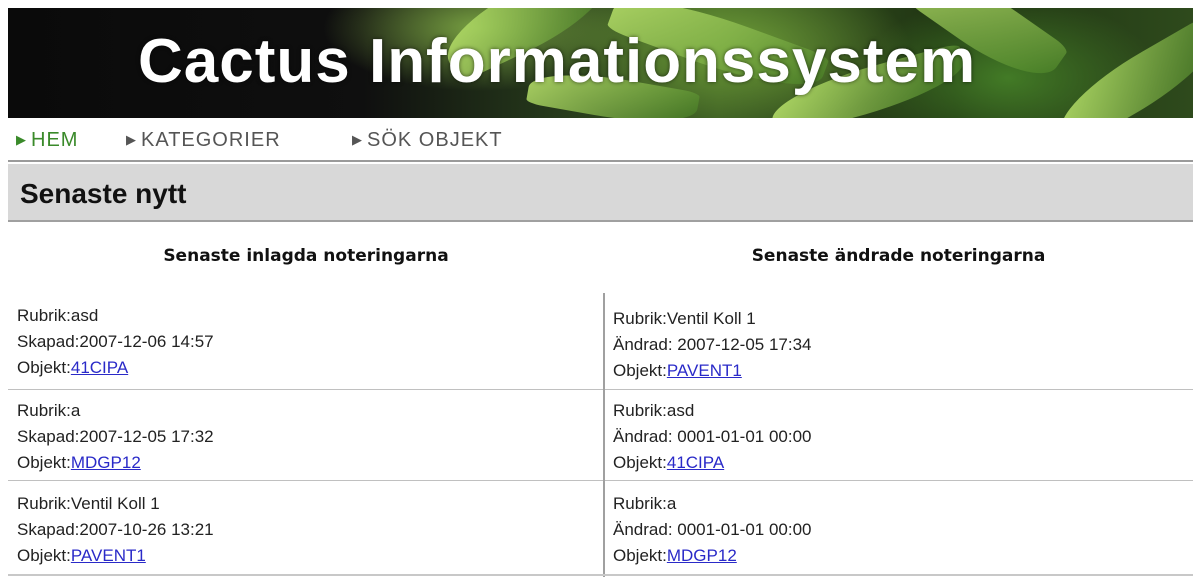 The width and height of the screenshot is (1193, 577). Describe the element at coordinates (898, 256) in the screenshot. I see `latest-changed-header: Senaste ändrade noteringarna` at that location.